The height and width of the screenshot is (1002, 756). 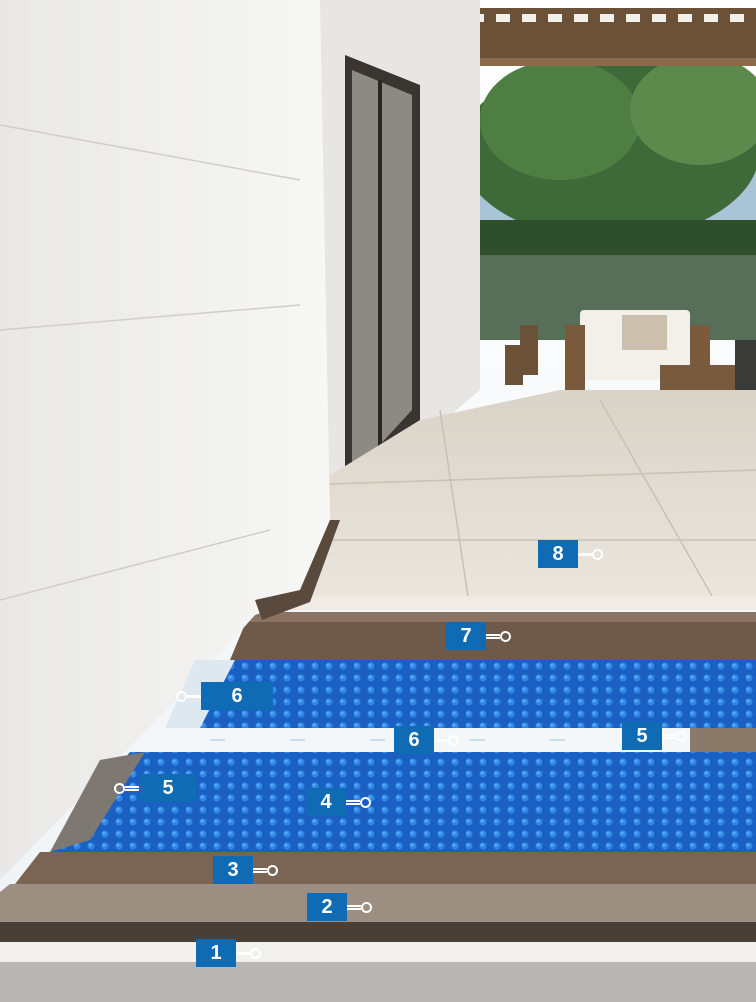 I want to click on callout-6-left: 6, so click(x=224, y=696).